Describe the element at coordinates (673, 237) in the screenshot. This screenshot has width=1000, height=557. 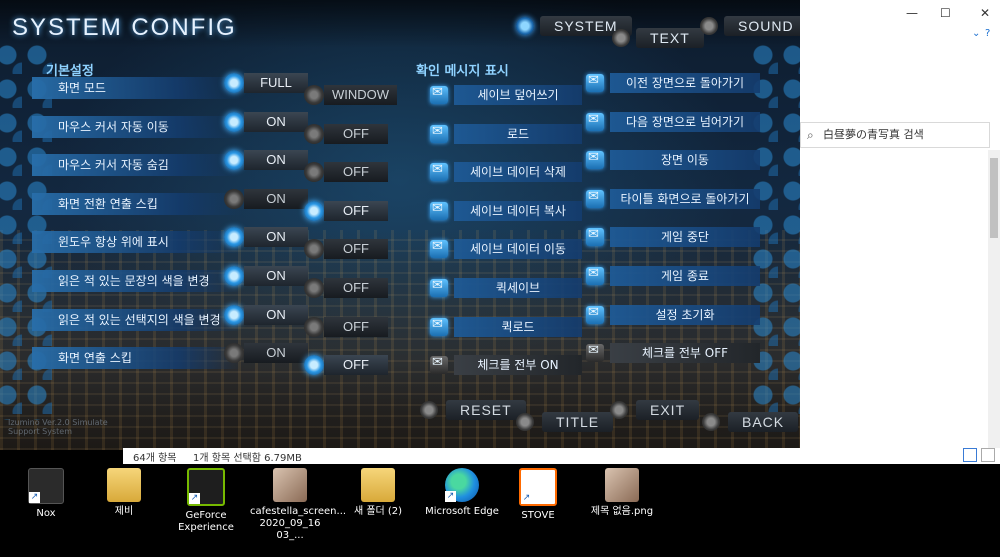
I see `message-checkbox-right: 게임 중단` at that location.